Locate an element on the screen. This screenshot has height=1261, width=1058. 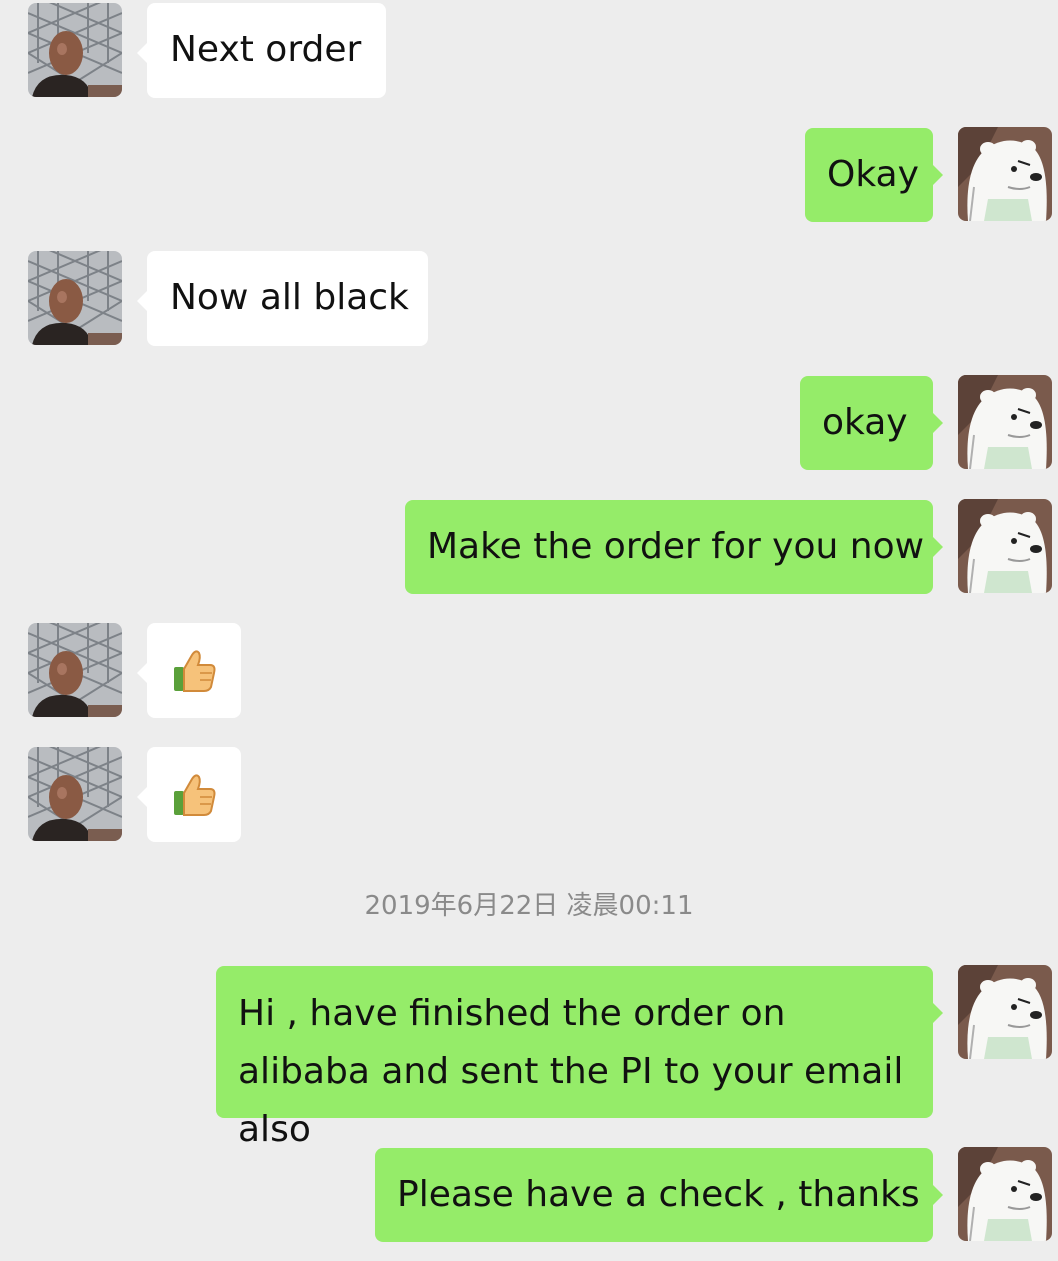
message-bubble-outgoing: okay is located at coordinates (871, 423).